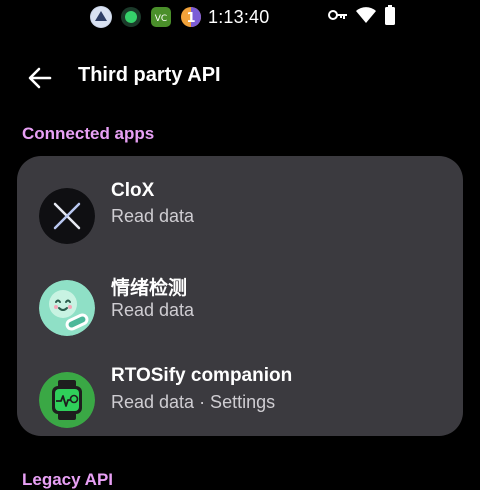  What do you see at coordinates (67, 308) in the screenshot?
I see `mood-app-icon` at bounding box center [67, 308].